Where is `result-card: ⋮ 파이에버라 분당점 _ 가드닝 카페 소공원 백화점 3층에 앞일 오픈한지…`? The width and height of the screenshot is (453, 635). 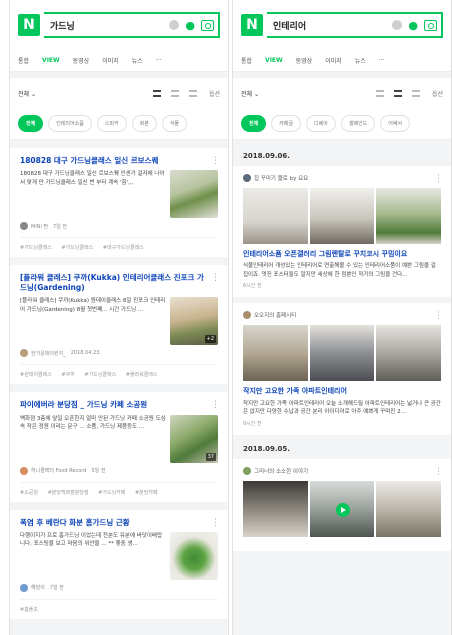
result-card: ⋮ 파이에버라 분당점 _ 가드닝 카페 소공원 백화점 3층에 앞일 오픈한지… is located at coordinates (119, 447).